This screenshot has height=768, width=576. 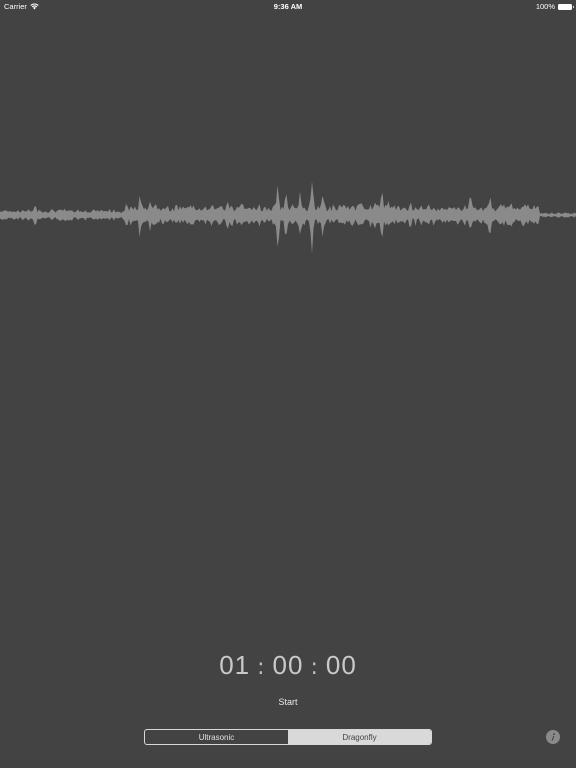 I want to click on battery-percent: 100%, so click(x=545, y=6).